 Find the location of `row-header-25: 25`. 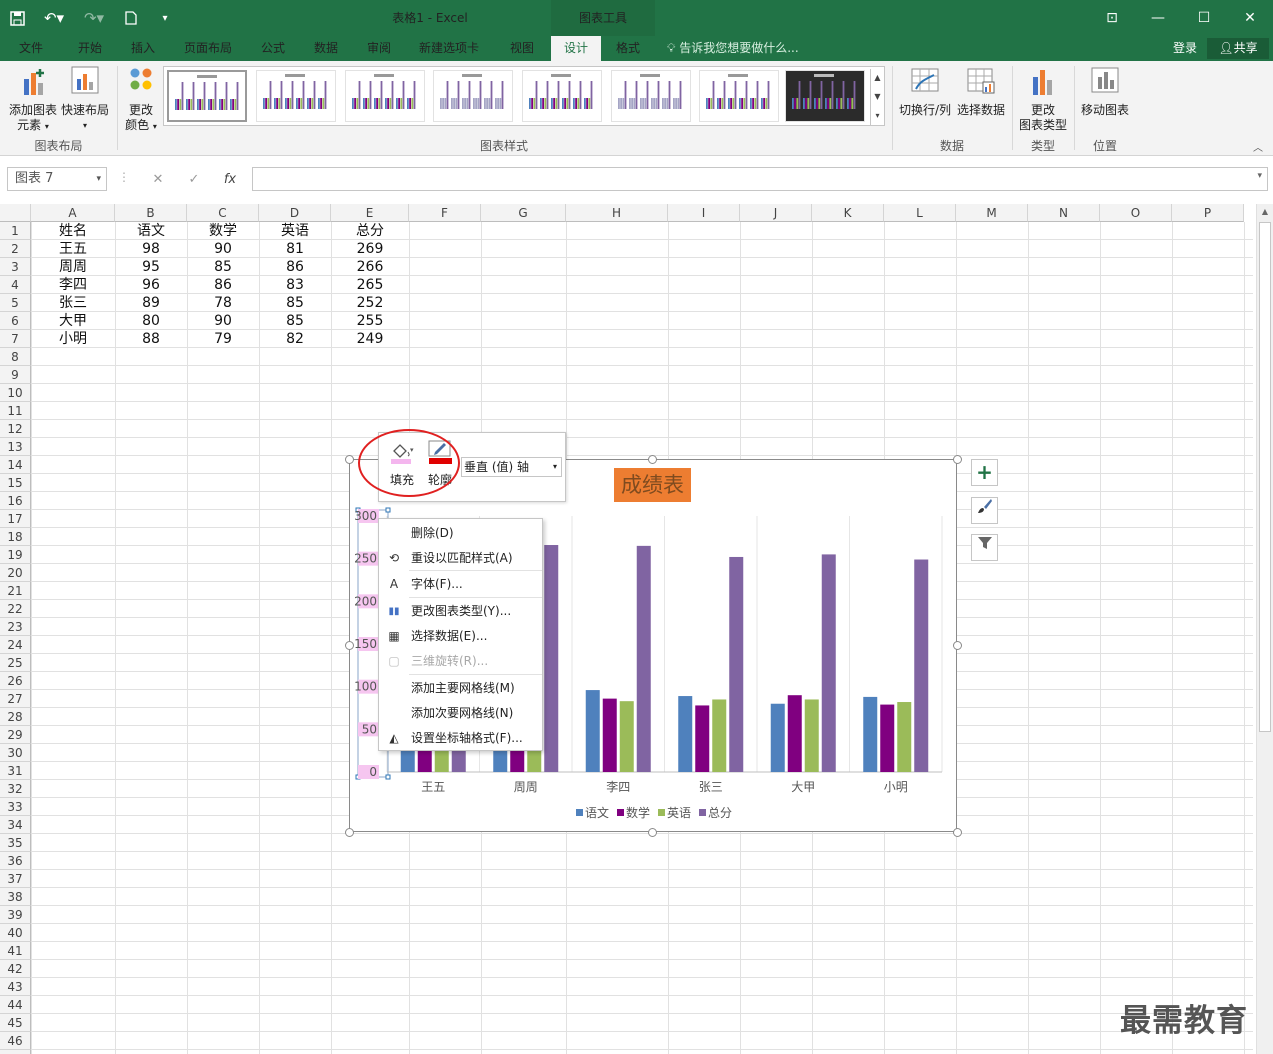

row-header-25: 25 is located at coordinates (15, 663).